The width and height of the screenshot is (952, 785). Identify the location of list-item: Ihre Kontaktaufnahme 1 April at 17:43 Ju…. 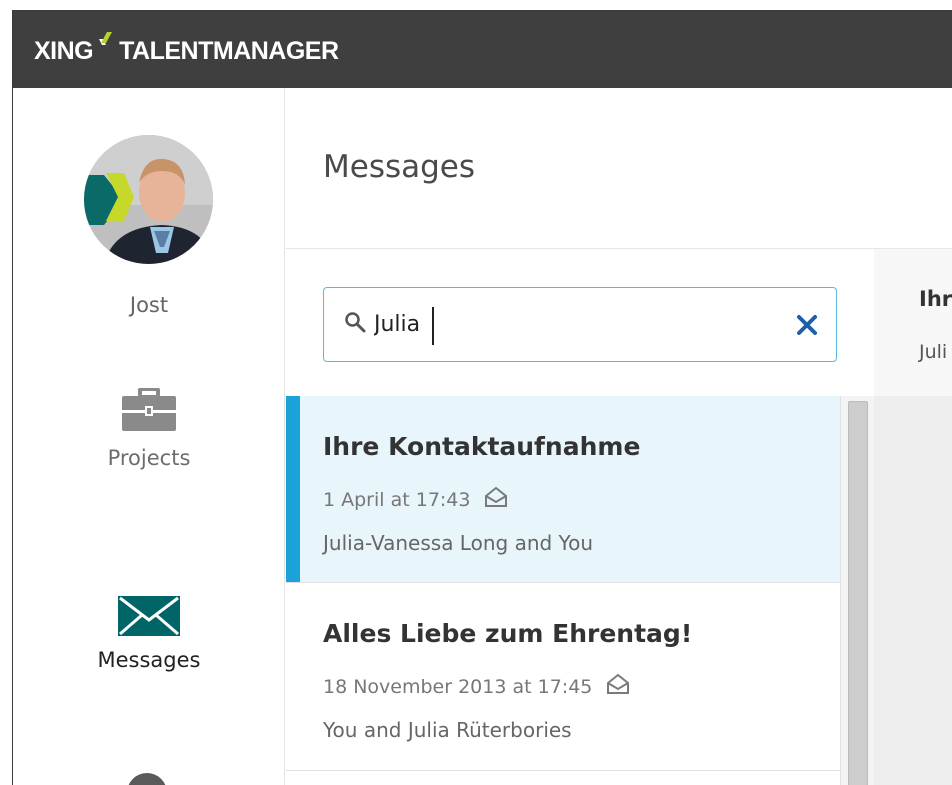
(563, 489).